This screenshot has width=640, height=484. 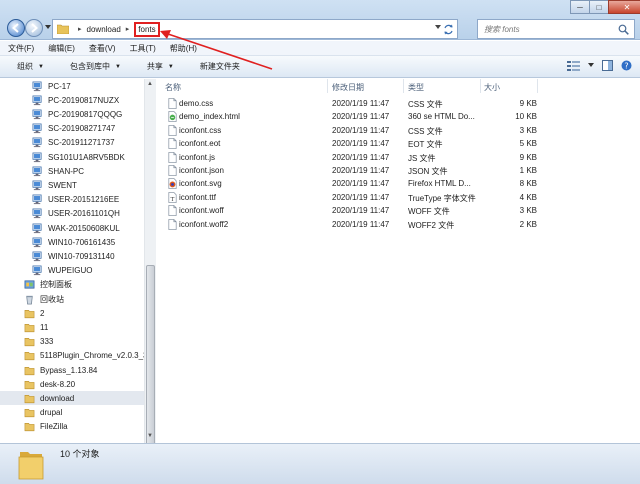 What do you see at coordinates (26, 66) in the screenshot?
I see `organize-button: 组织 ▼` at bounding box center [26, 66].